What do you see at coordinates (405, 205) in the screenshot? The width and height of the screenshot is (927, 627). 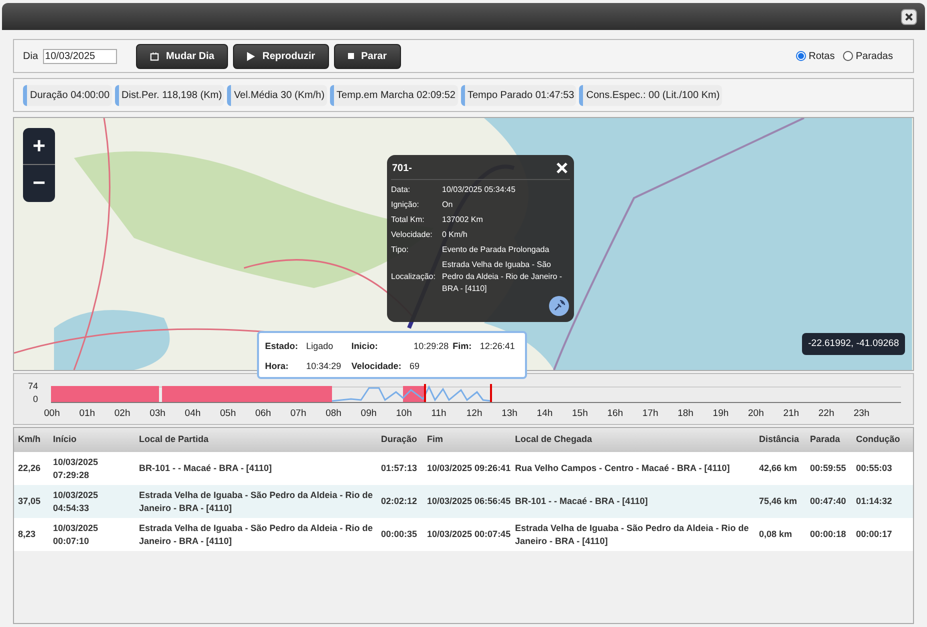 I see `popup-field-label: Ignição:` at bounding box center [405, 205].